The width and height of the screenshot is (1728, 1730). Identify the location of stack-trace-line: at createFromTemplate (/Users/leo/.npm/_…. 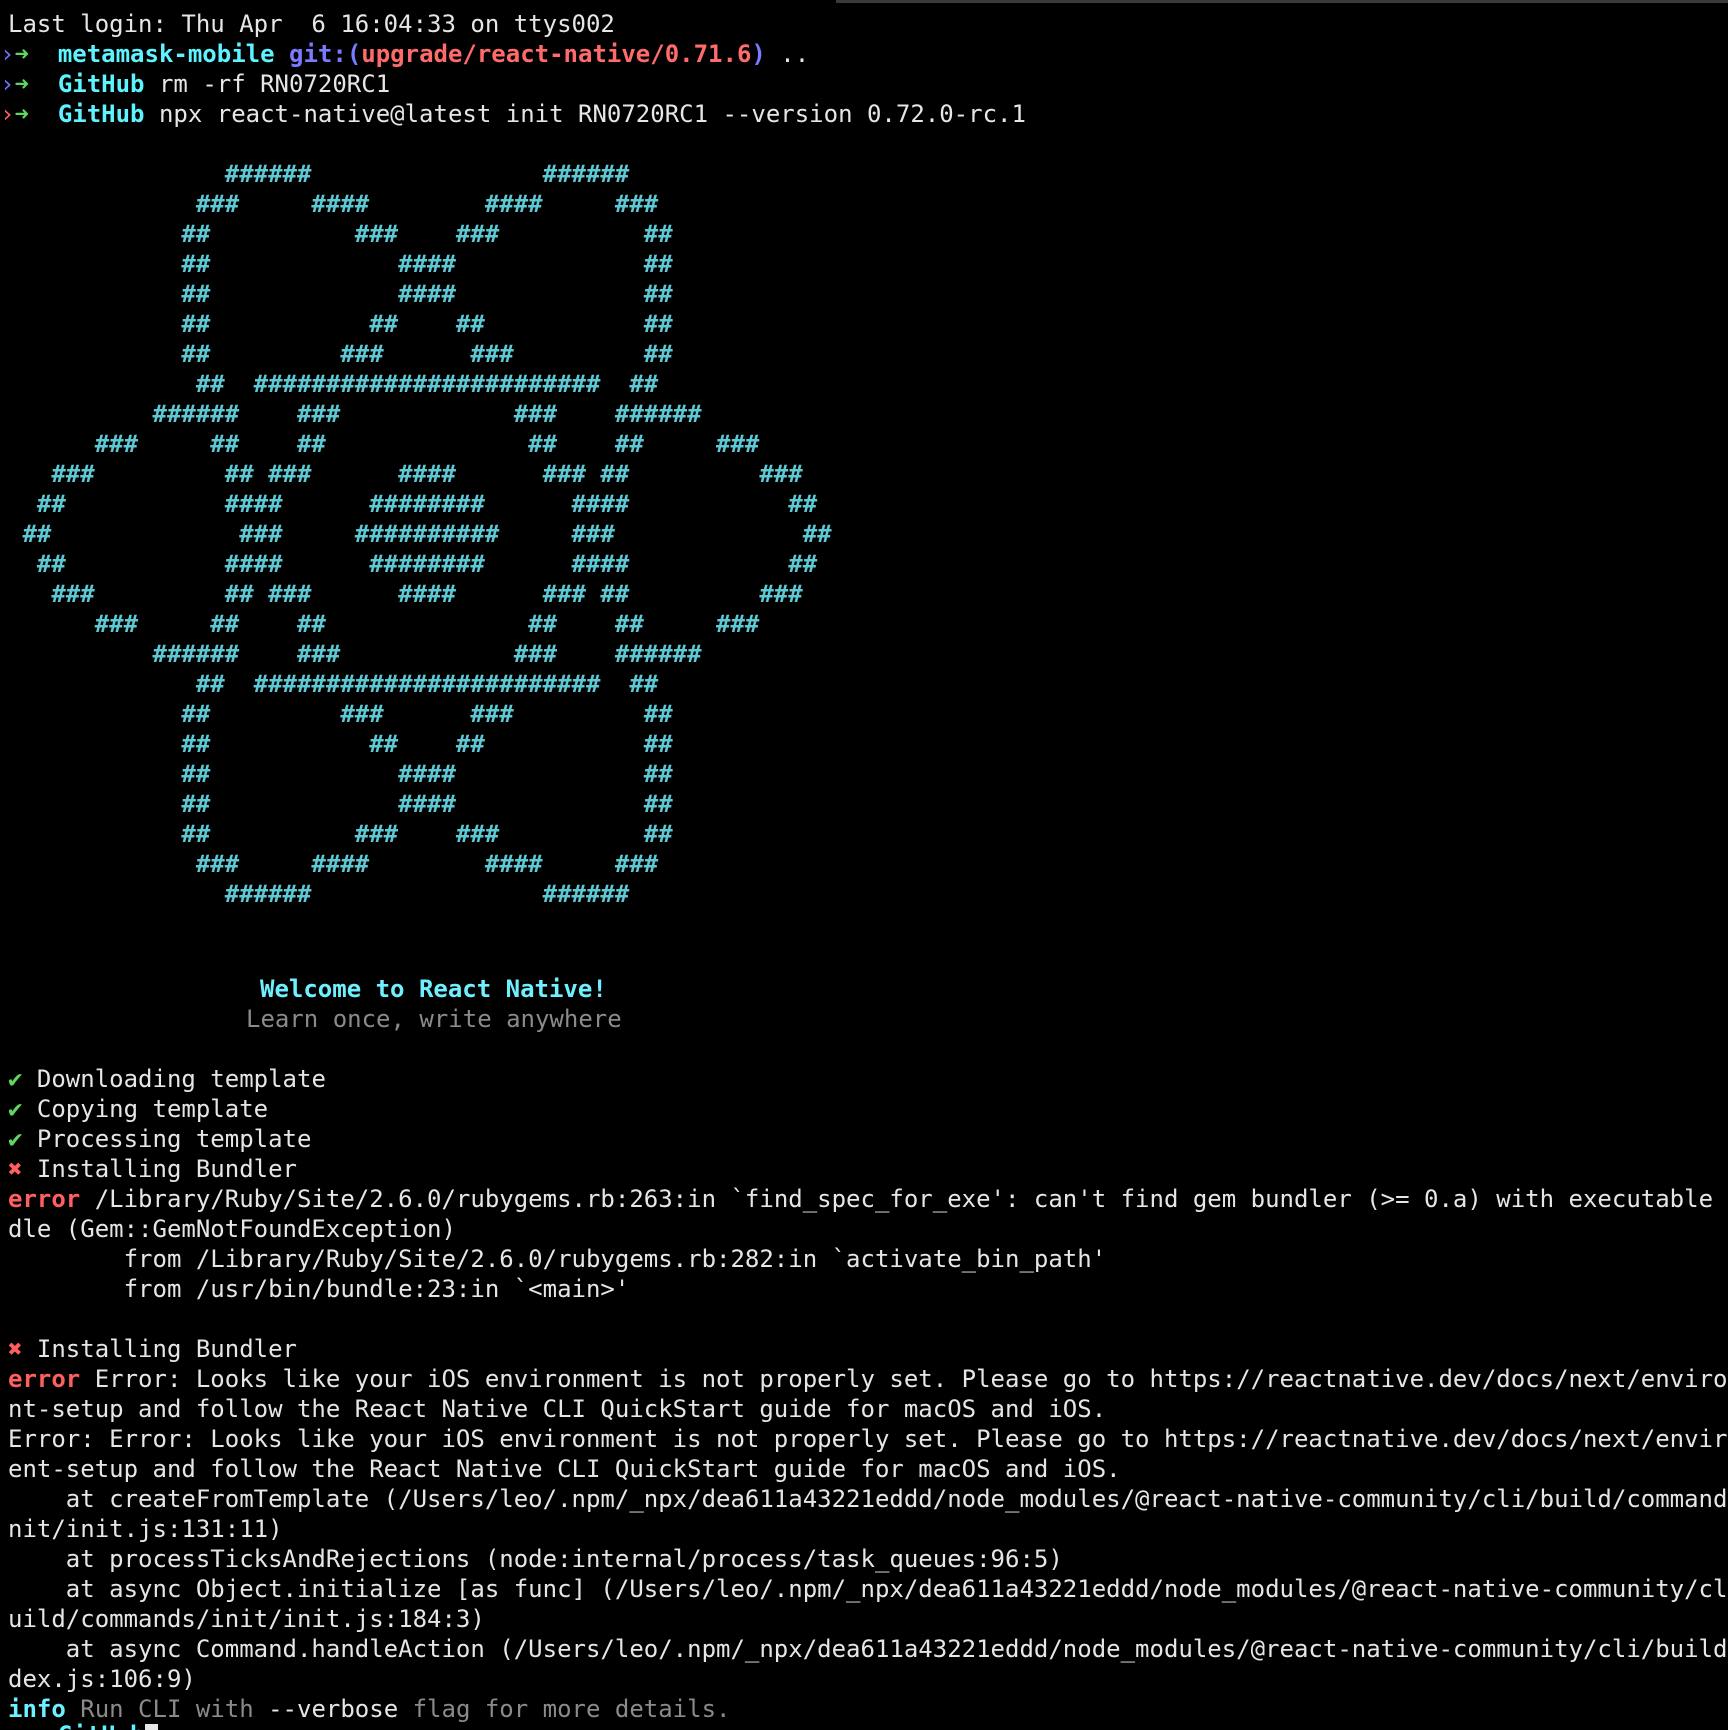
(868, 1499).